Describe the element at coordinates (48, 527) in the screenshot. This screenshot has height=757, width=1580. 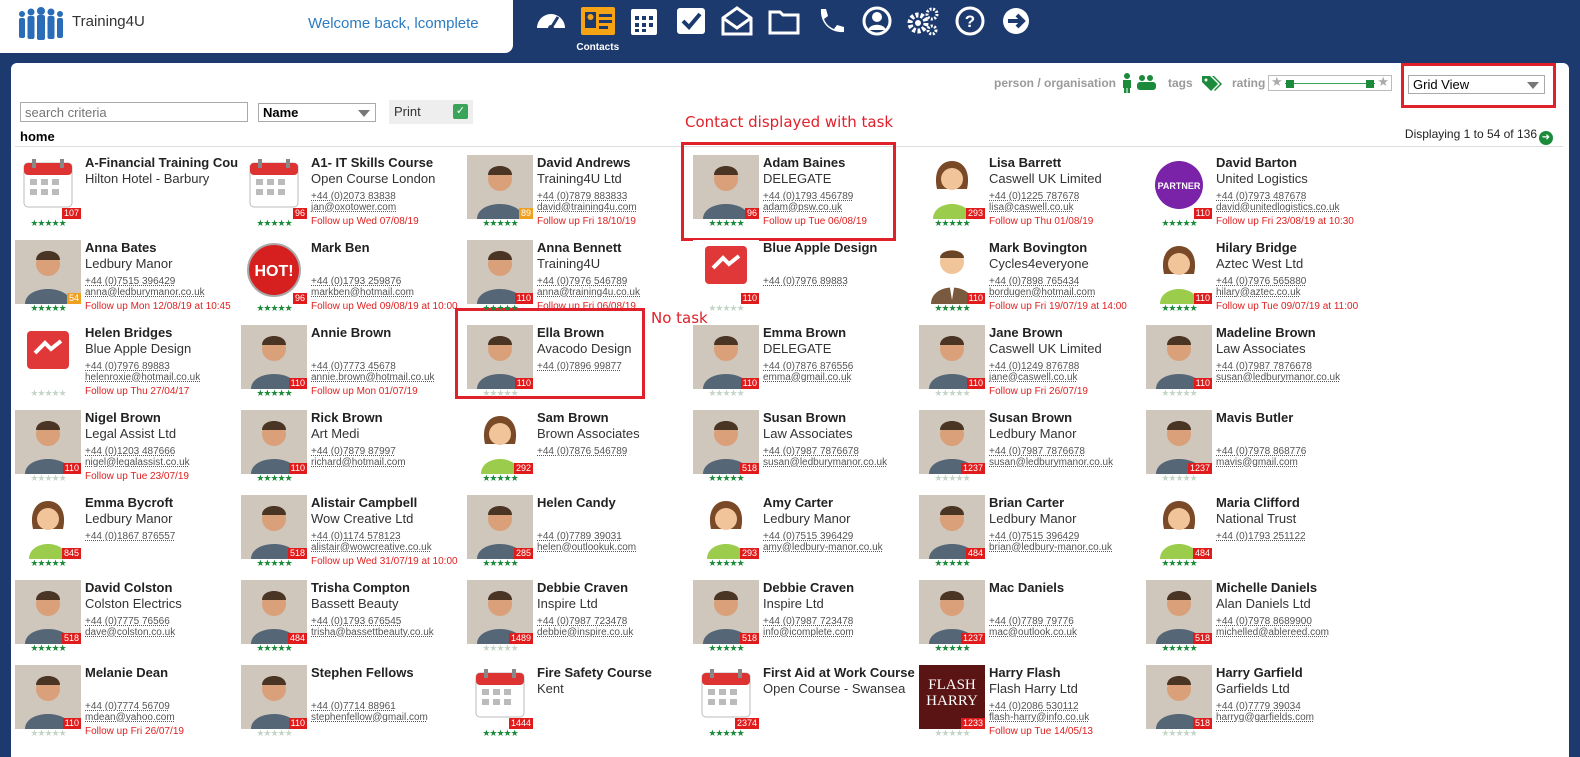
I see `contact-thumbnail: 845` at that location.